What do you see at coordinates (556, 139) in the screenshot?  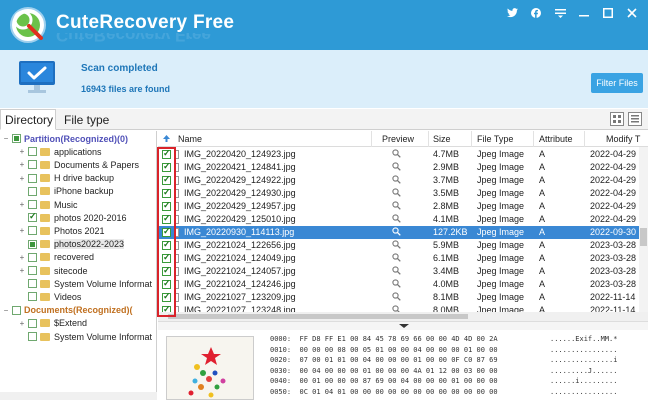 I see `column-attribute: Attribute` at bounding box center [556, 139].